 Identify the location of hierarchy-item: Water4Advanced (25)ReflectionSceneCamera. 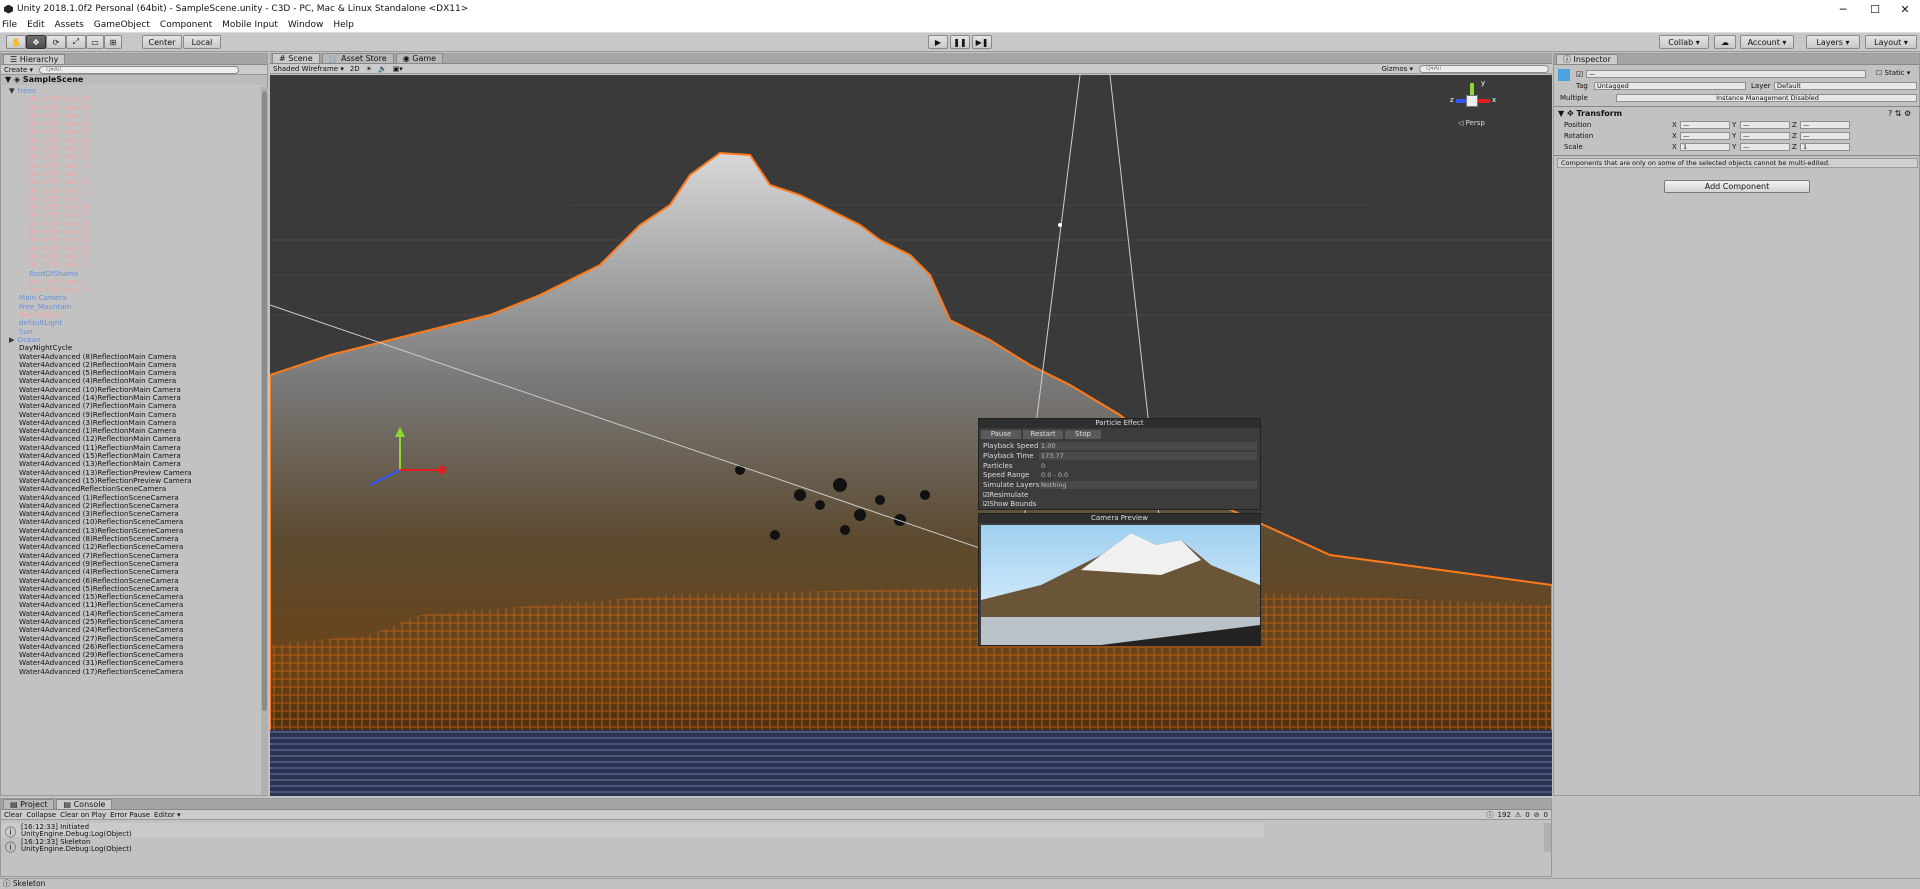
(131, 622).